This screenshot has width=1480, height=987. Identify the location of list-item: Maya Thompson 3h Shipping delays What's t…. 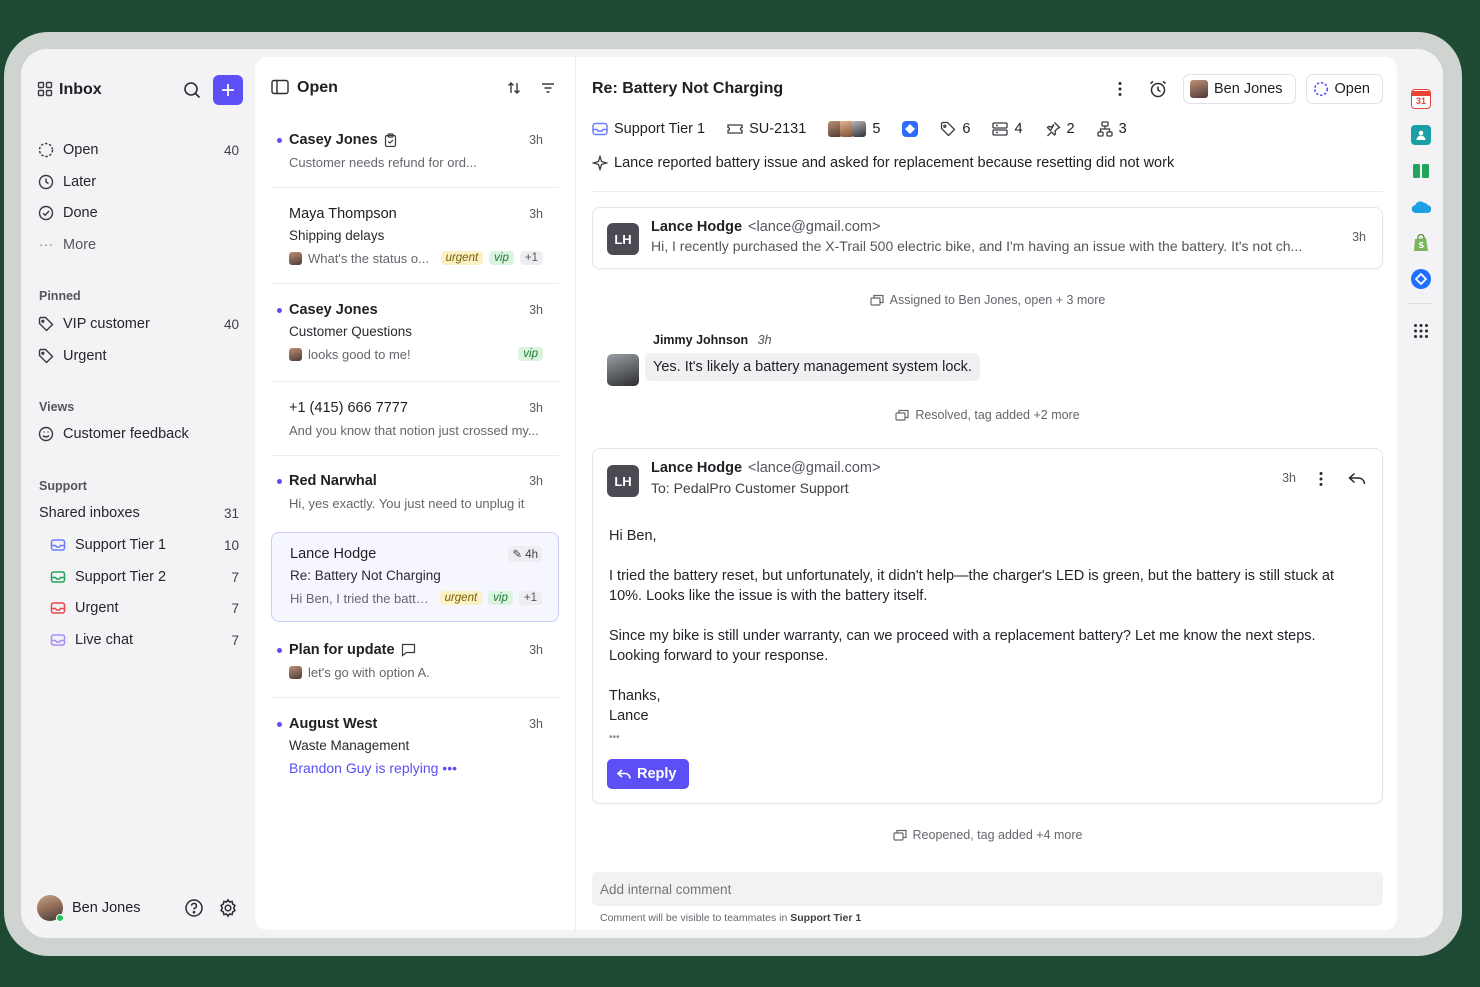
(415, 236).